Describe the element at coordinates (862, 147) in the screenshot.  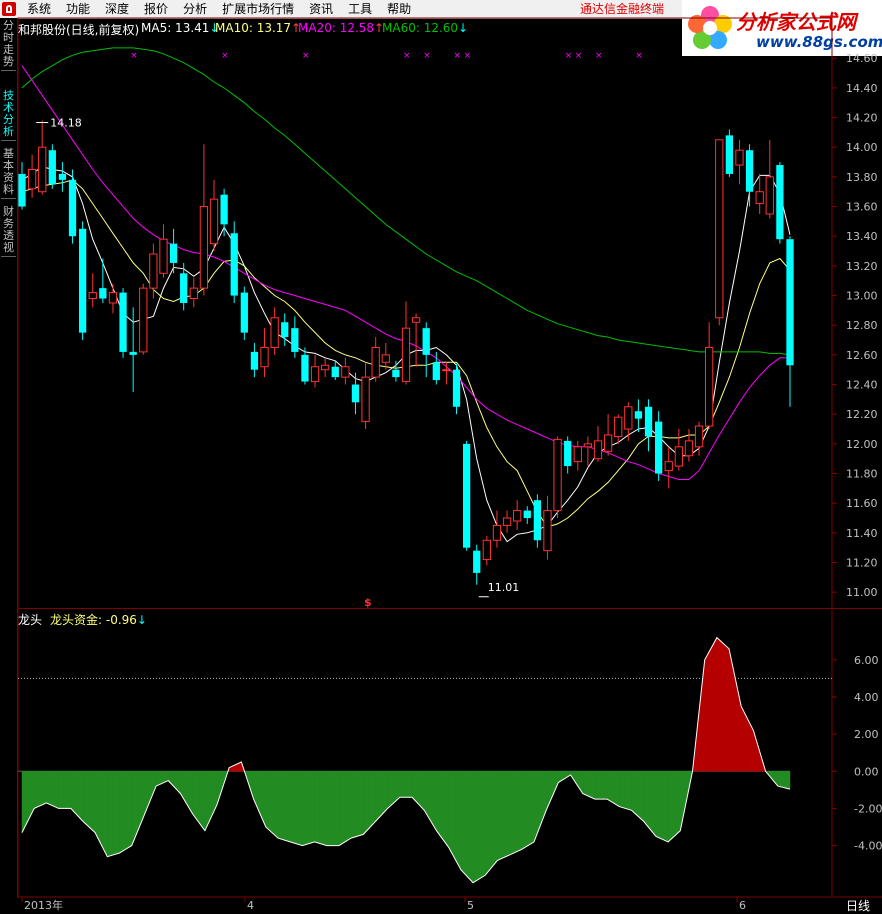
I see `price-tick-label: 14.00` at that location.